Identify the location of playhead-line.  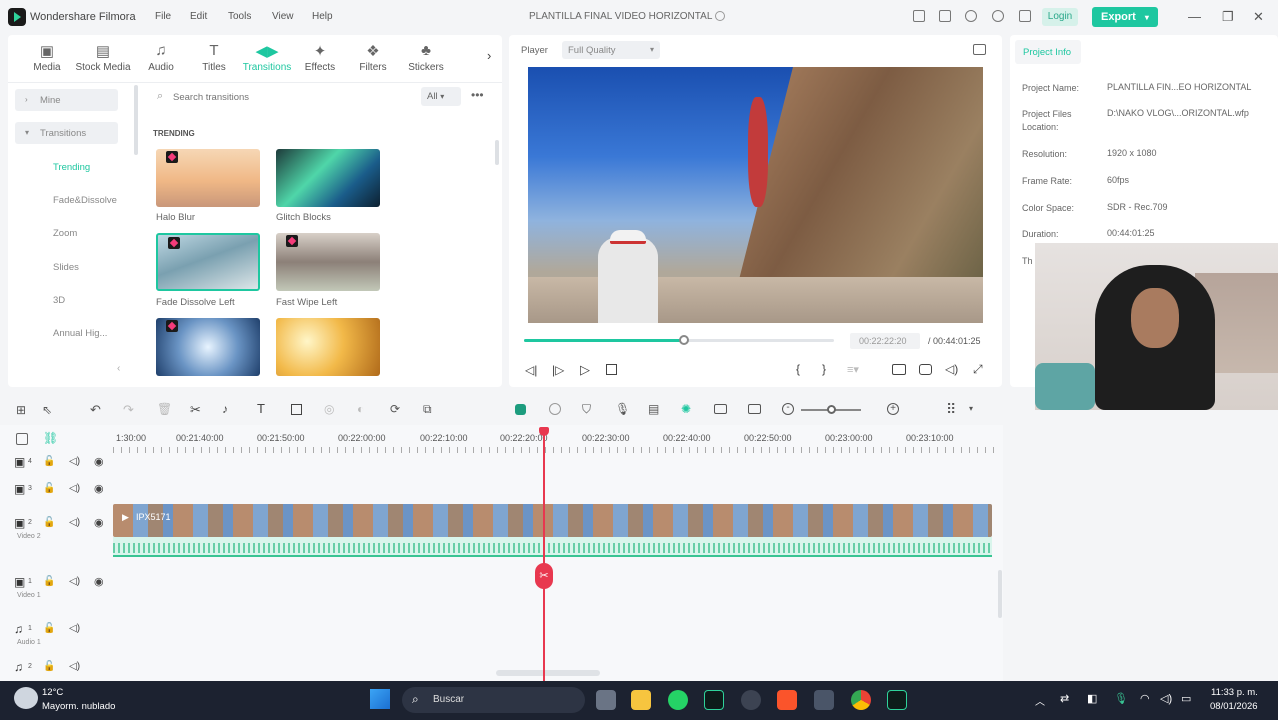
(544, 554).